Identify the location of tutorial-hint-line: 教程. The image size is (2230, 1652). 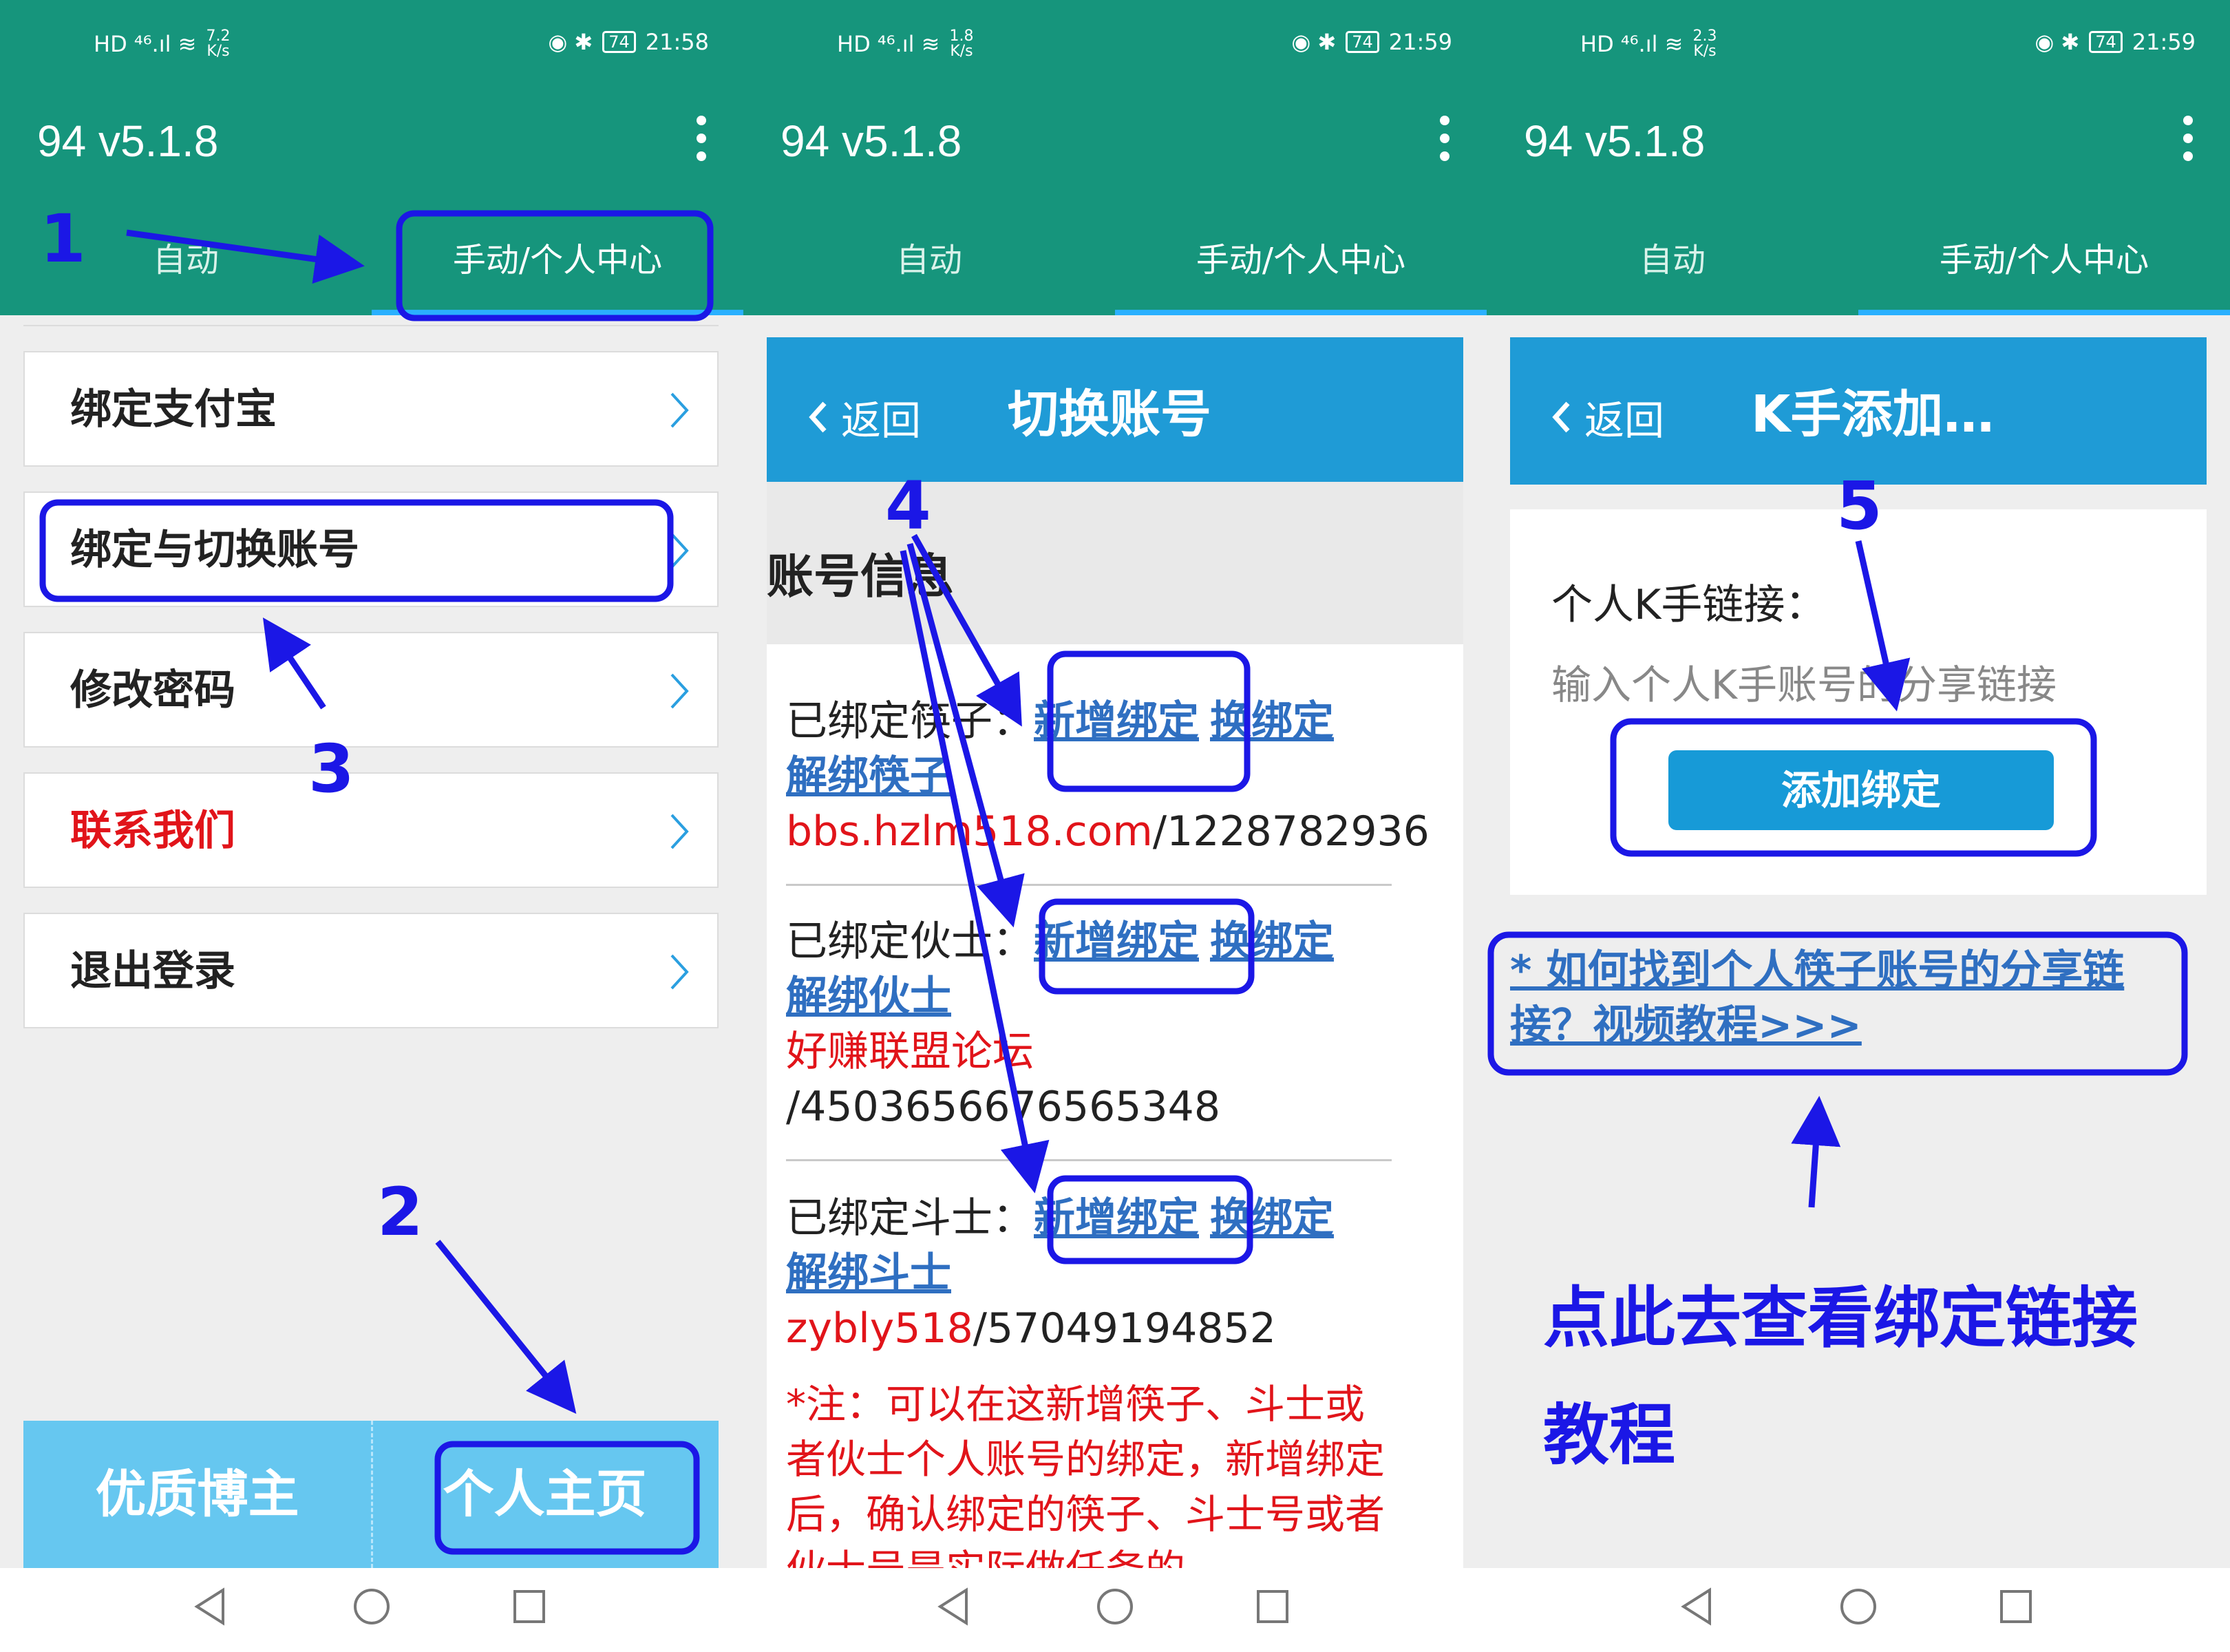
(1609, 1436).